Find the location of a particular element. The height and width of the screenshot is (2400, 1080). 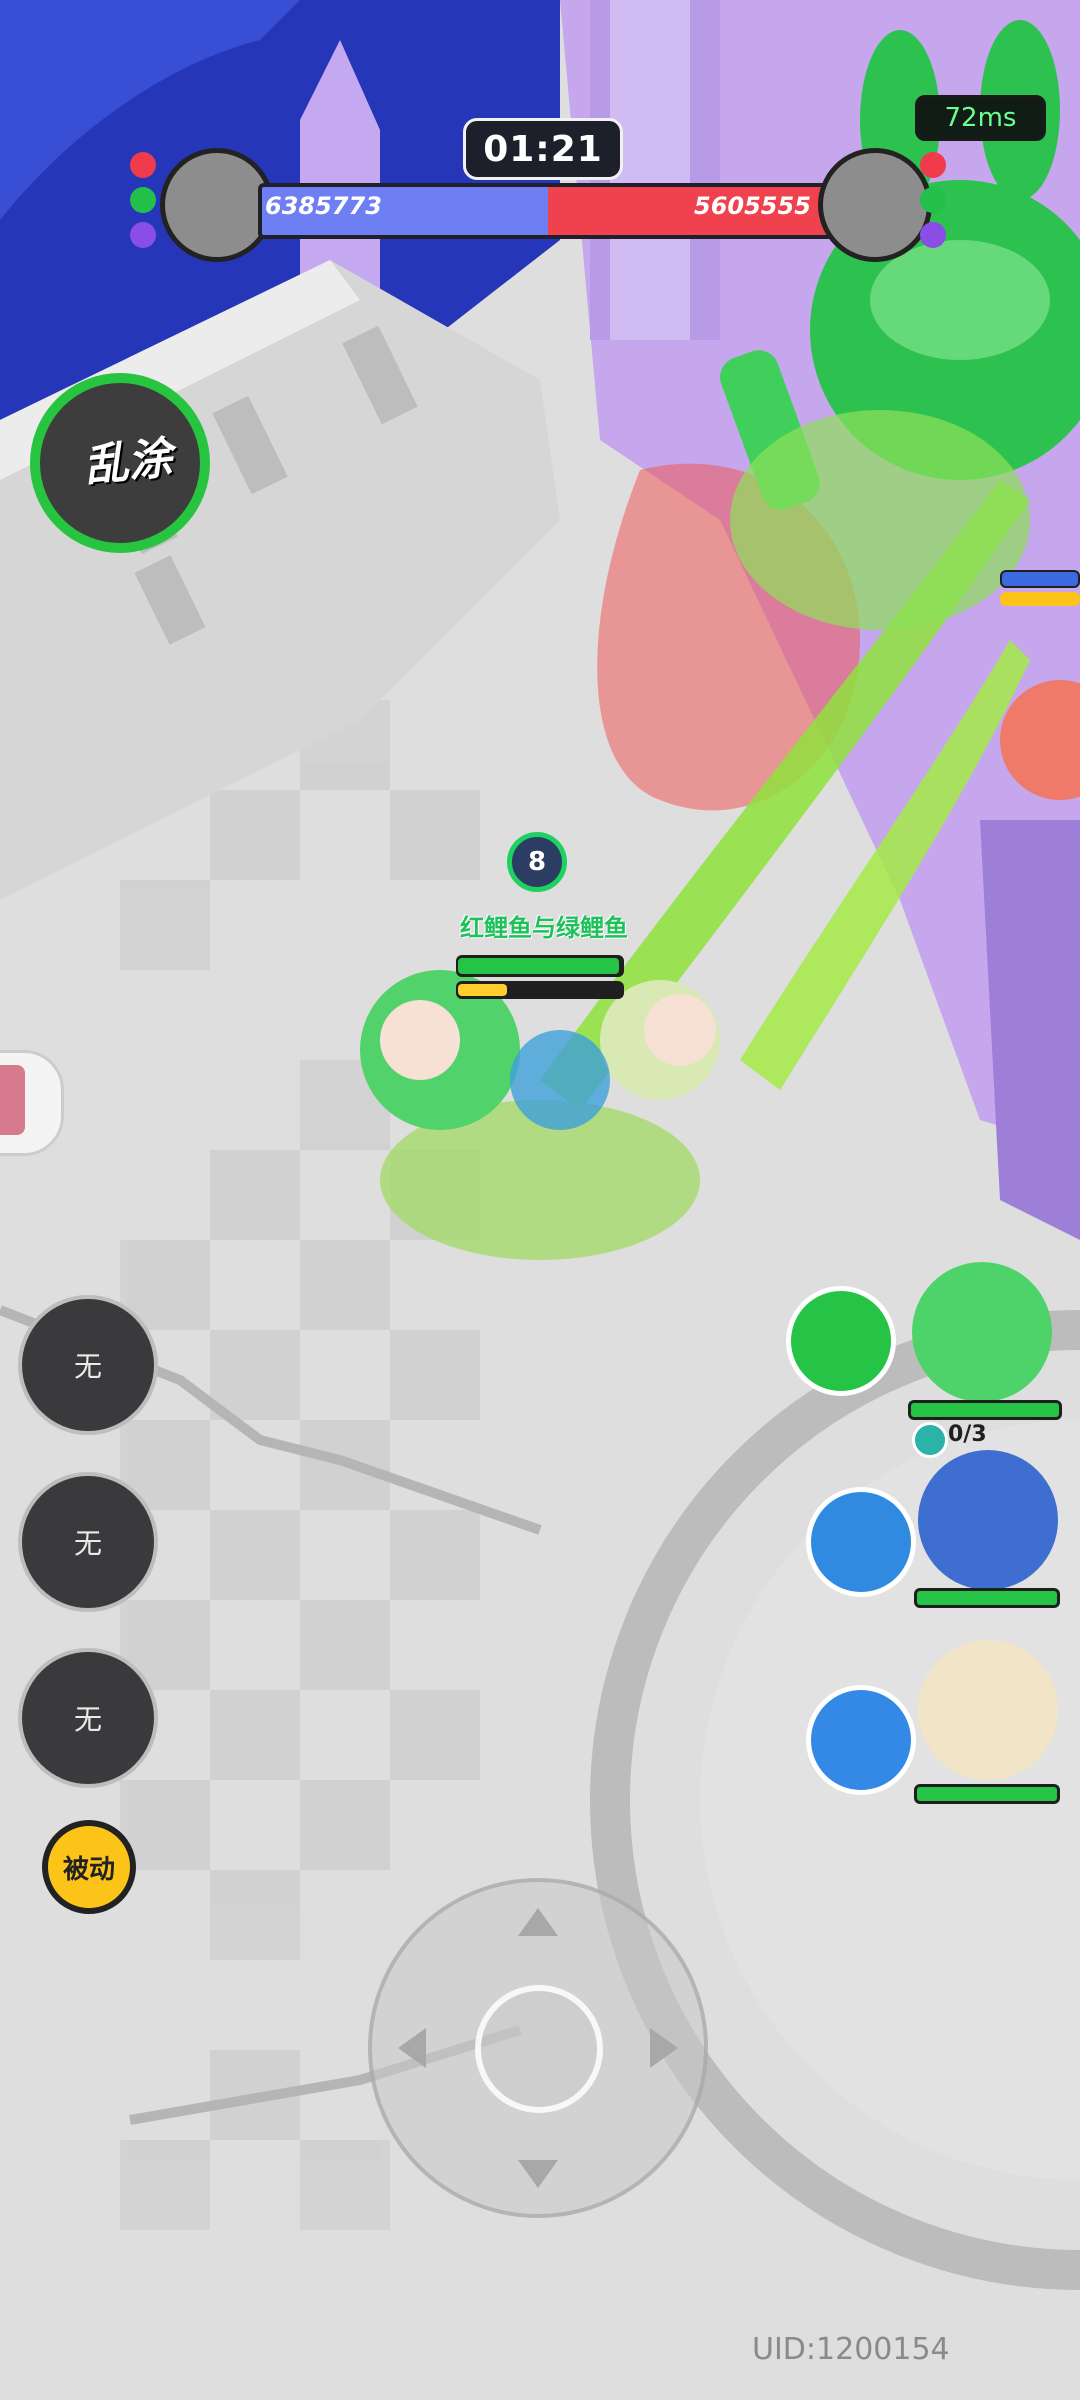

teammate-3-portrait is located at coordinates (988, 1710).